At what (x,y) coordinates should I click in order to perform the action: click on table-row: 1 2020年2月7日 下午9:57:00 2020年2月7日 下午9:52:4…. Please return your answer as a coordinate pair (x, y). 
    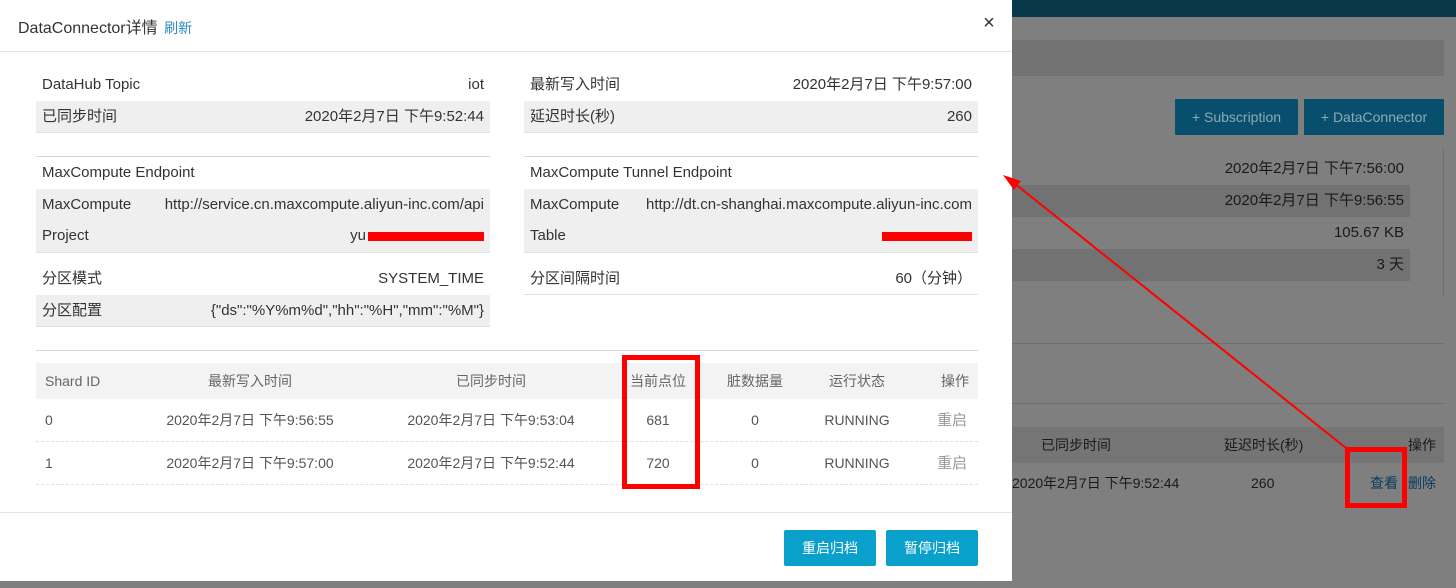
    Looking at the image, I should click on (507, 463).